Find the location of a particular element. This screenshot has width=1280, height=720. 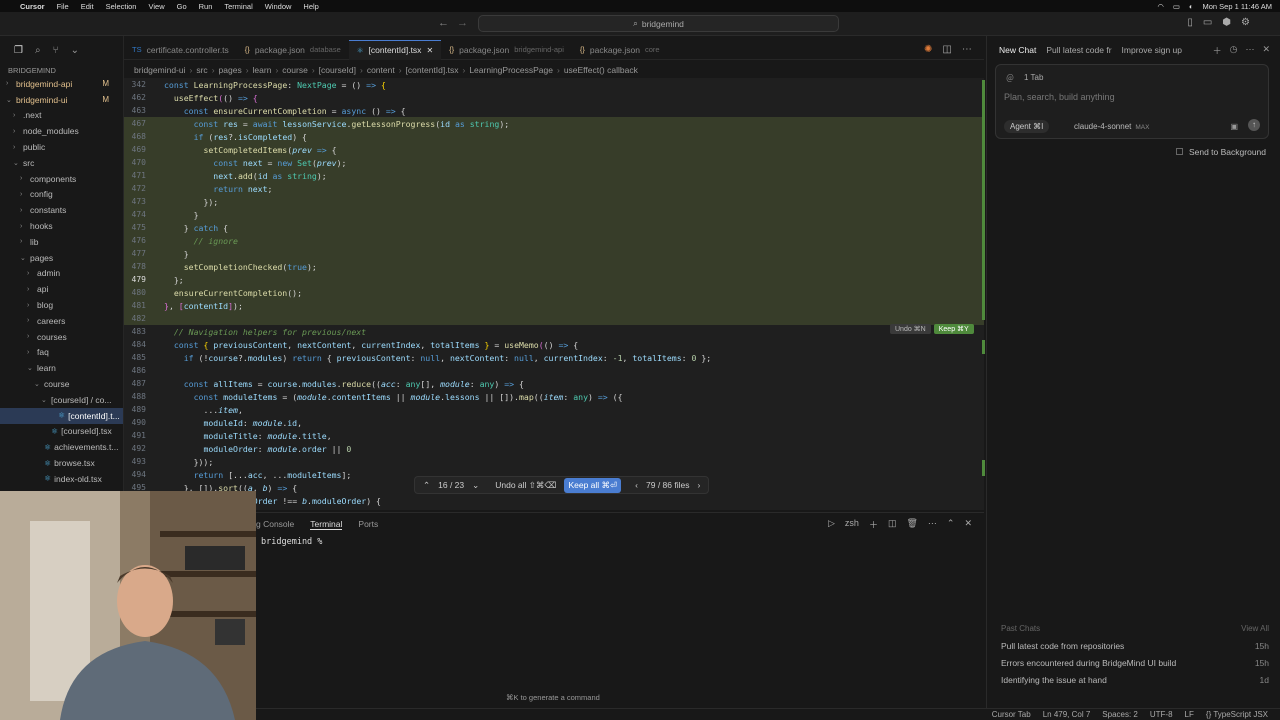

toggle-panel-icon: ▭ is located at coordinates (1207, 22).